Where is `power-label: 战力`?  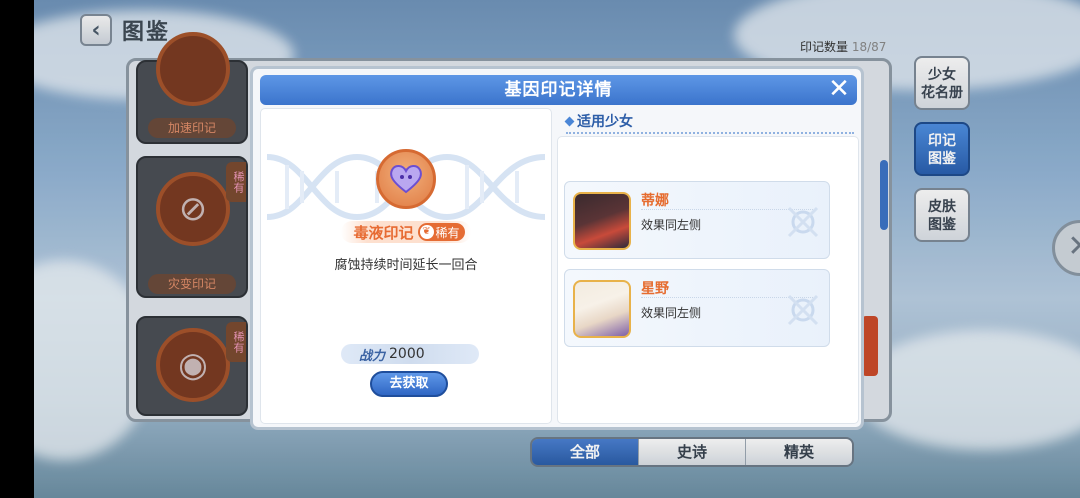 power-label: 战力 is located at coordinates (372, 356).